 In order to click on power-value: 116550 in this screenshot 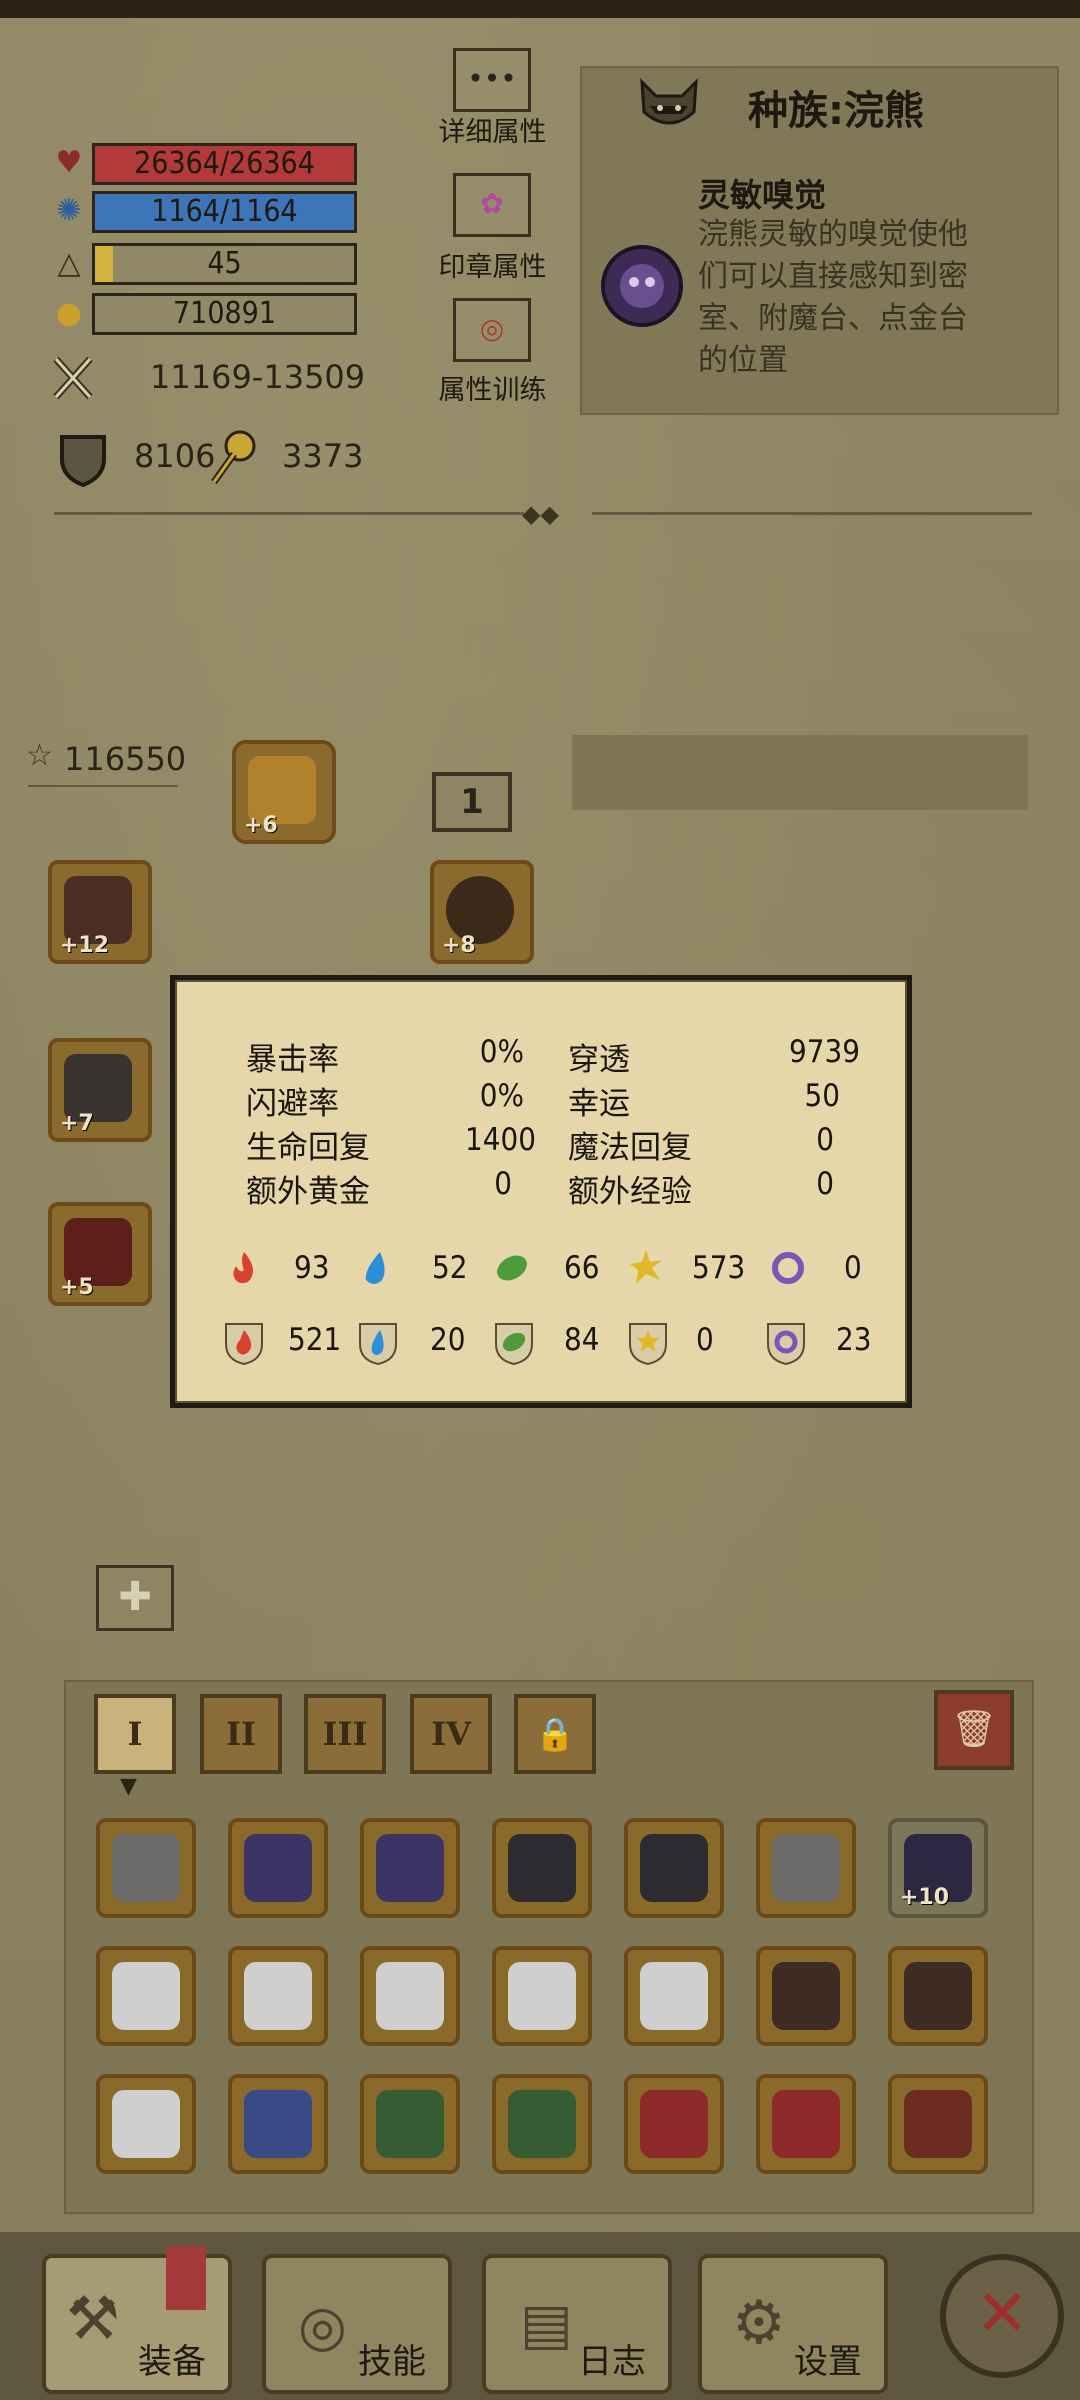, I will do `click(125, 759)`.